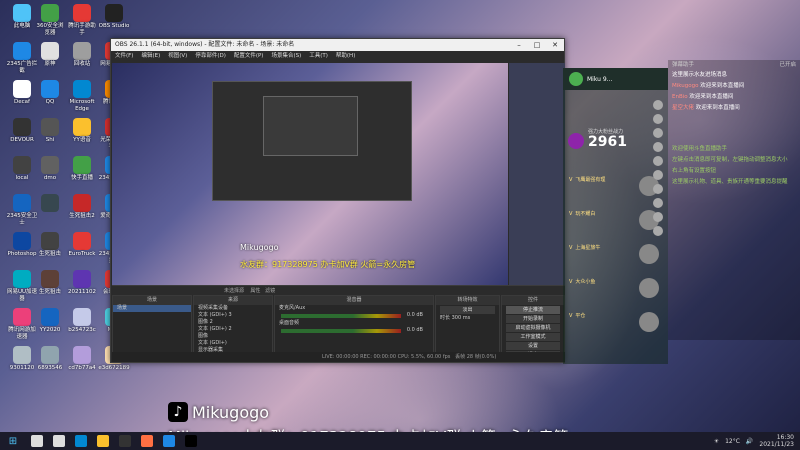 The image size is (800, 450). What do you see at coordinates (13, 441) in the screenshot?
I see `windows-start-icon: ⊞` at bounding box center [13, 441].